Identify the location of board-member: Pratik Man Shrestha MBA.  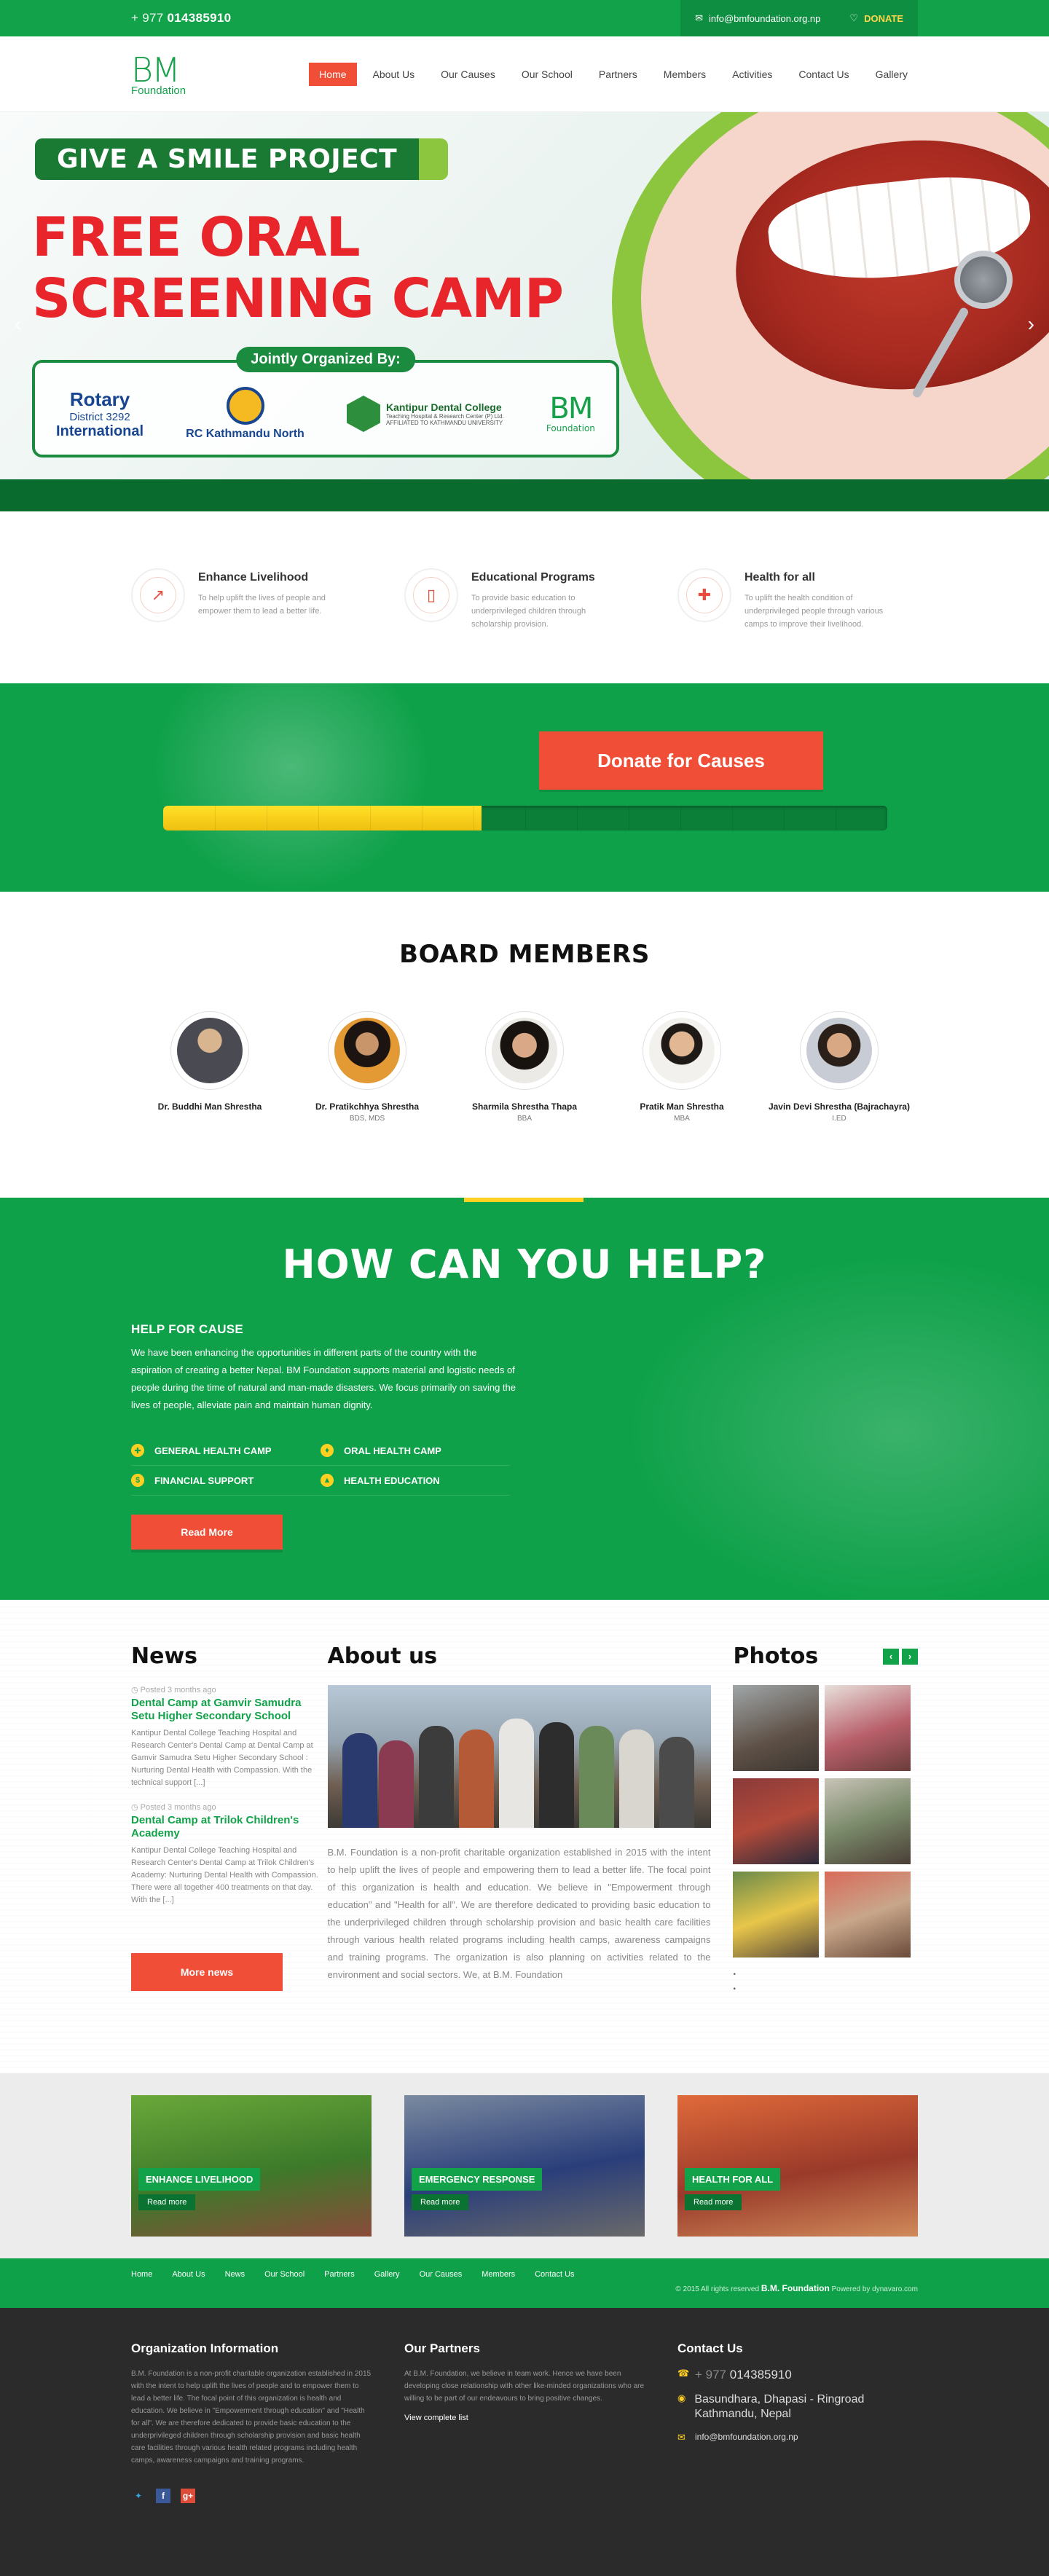
(682, 1067).